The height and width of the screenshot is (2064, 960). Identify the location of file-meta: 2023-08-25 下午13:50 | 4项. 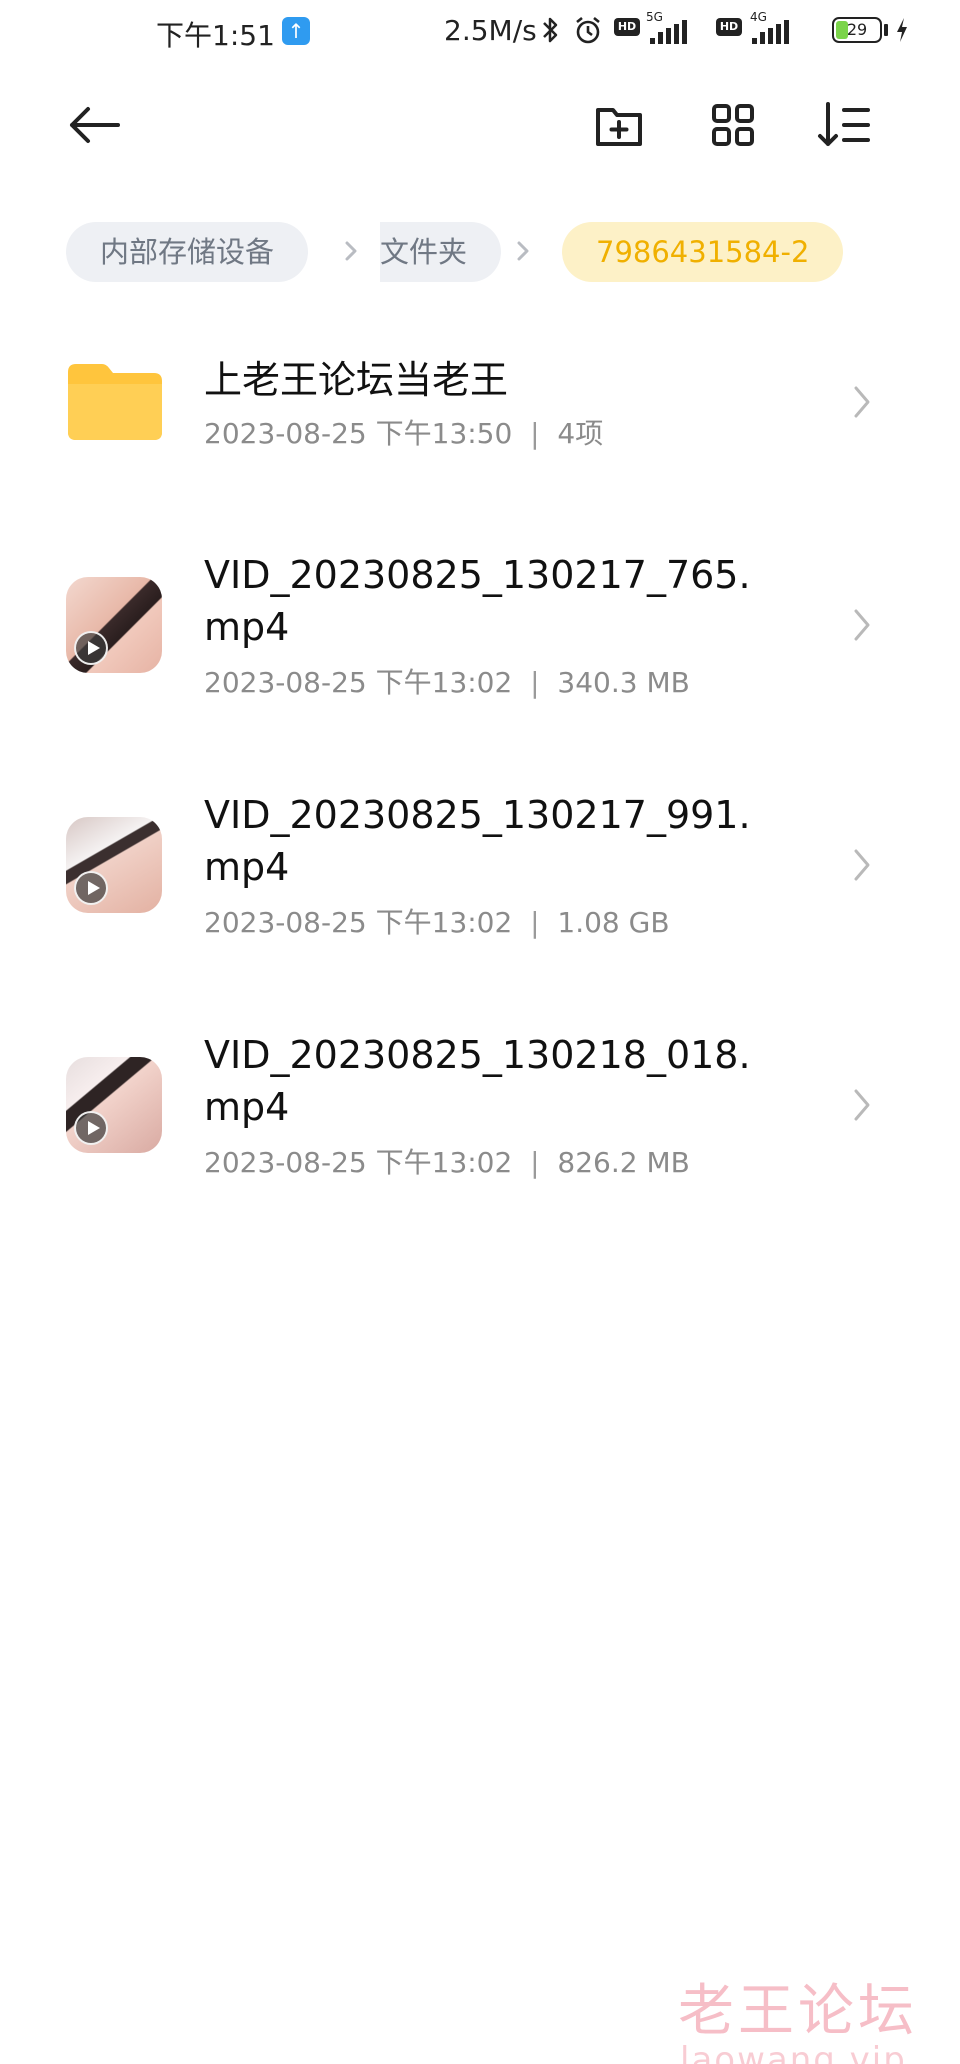
(404, 433).